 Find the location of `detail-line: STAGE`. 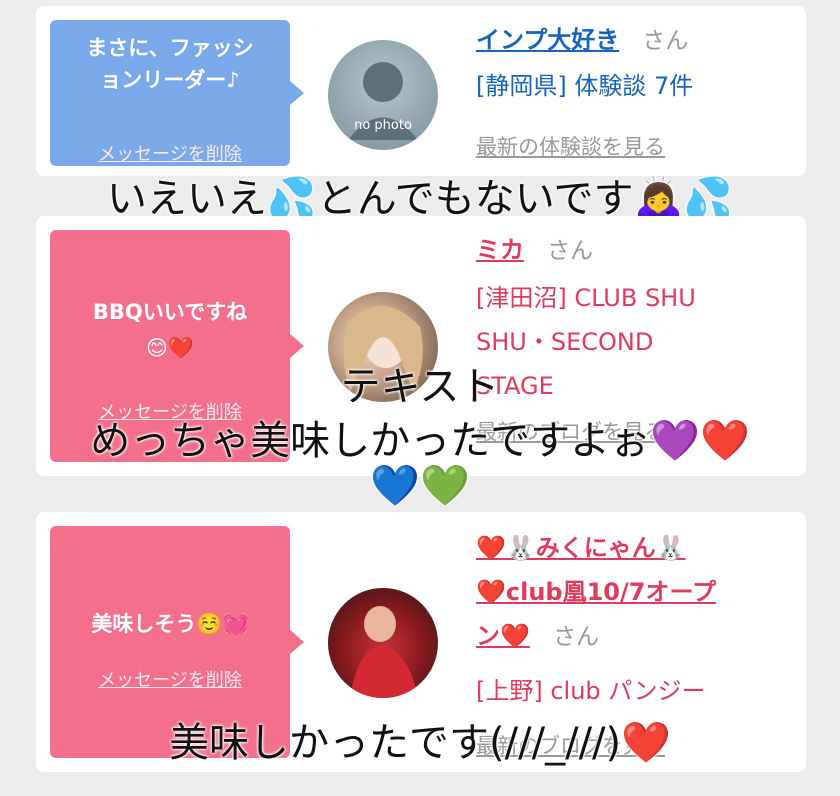

detail-line: STAGE is located at coordinates (515, 386).